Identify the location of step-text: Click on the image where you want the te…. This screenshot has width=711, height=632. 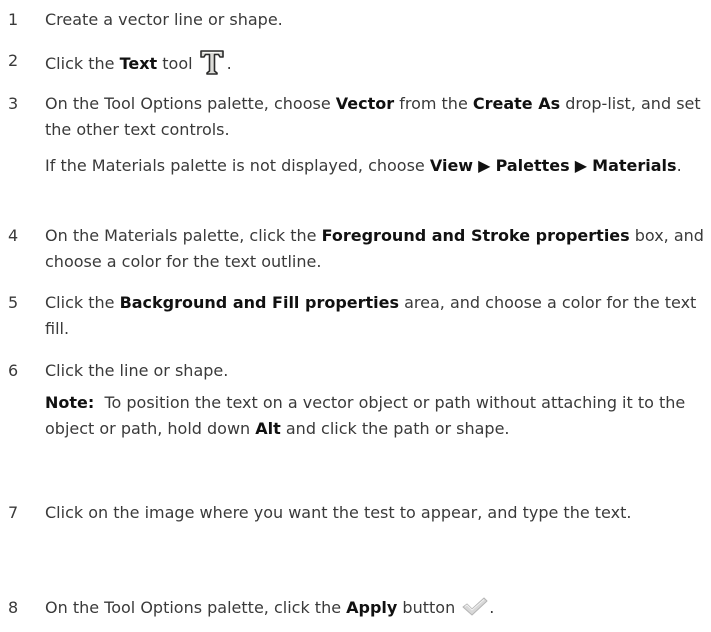
(375, 513).